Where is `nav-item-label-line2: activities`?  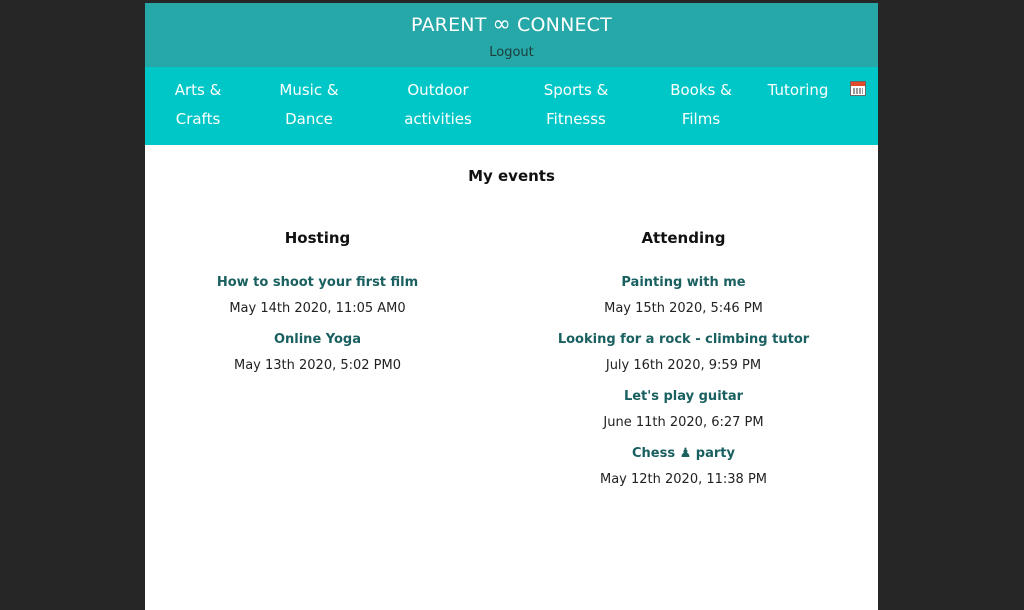 nav-item-label-line2: activities is located at coordinates (438, 119).